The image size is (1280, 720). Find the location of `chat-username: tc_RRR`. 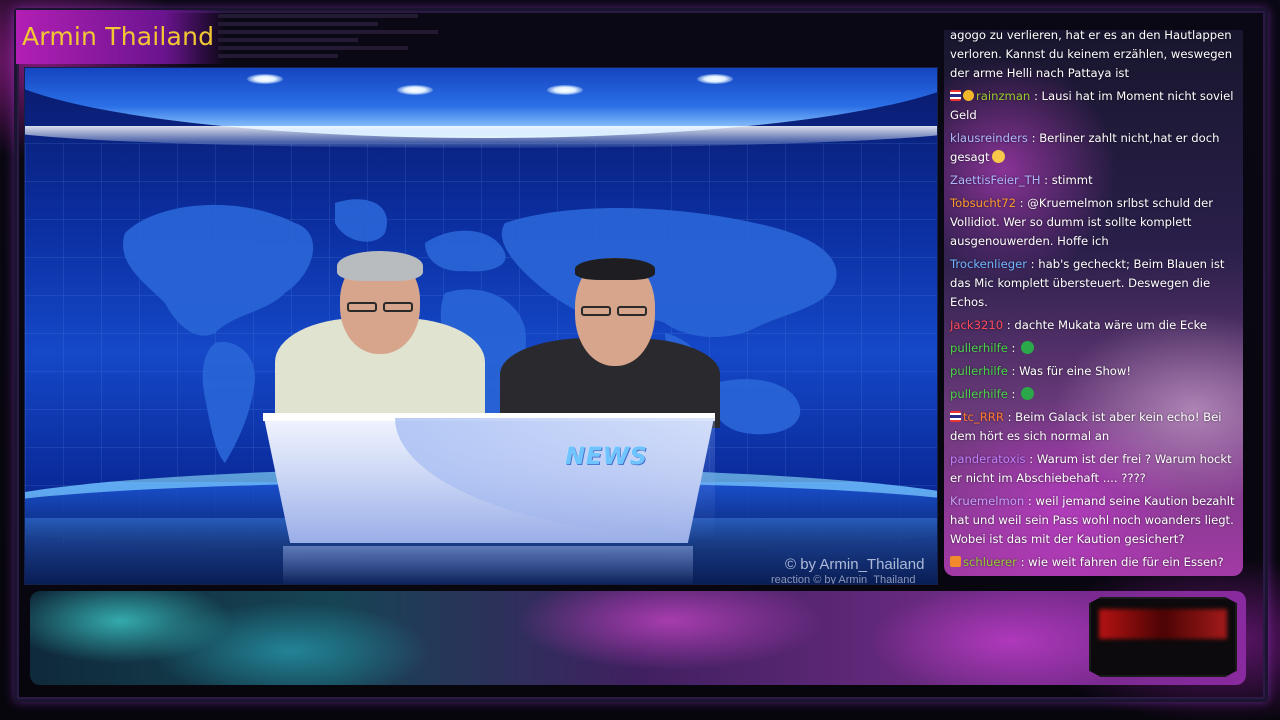

chat-username: tc_RRR is located at coordinates (983, 417).